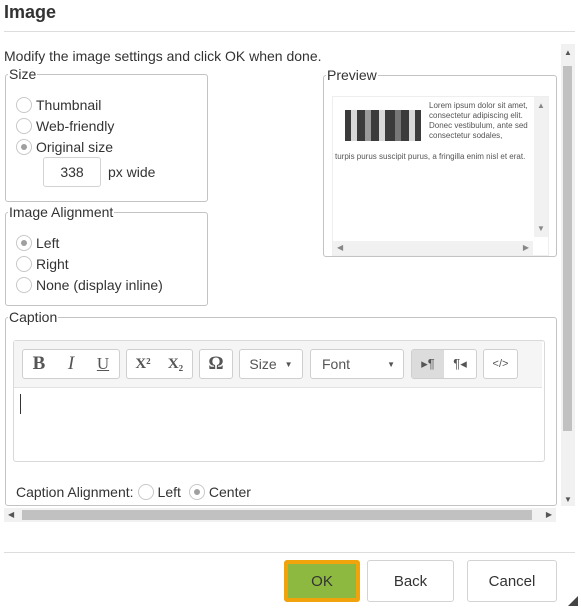 Image resolution: width=581 pixels, height=609 pixels. Describe the element at coordinates (549, 514) in the screenshot. I see `scroll-right-icon: ▶` at that location.